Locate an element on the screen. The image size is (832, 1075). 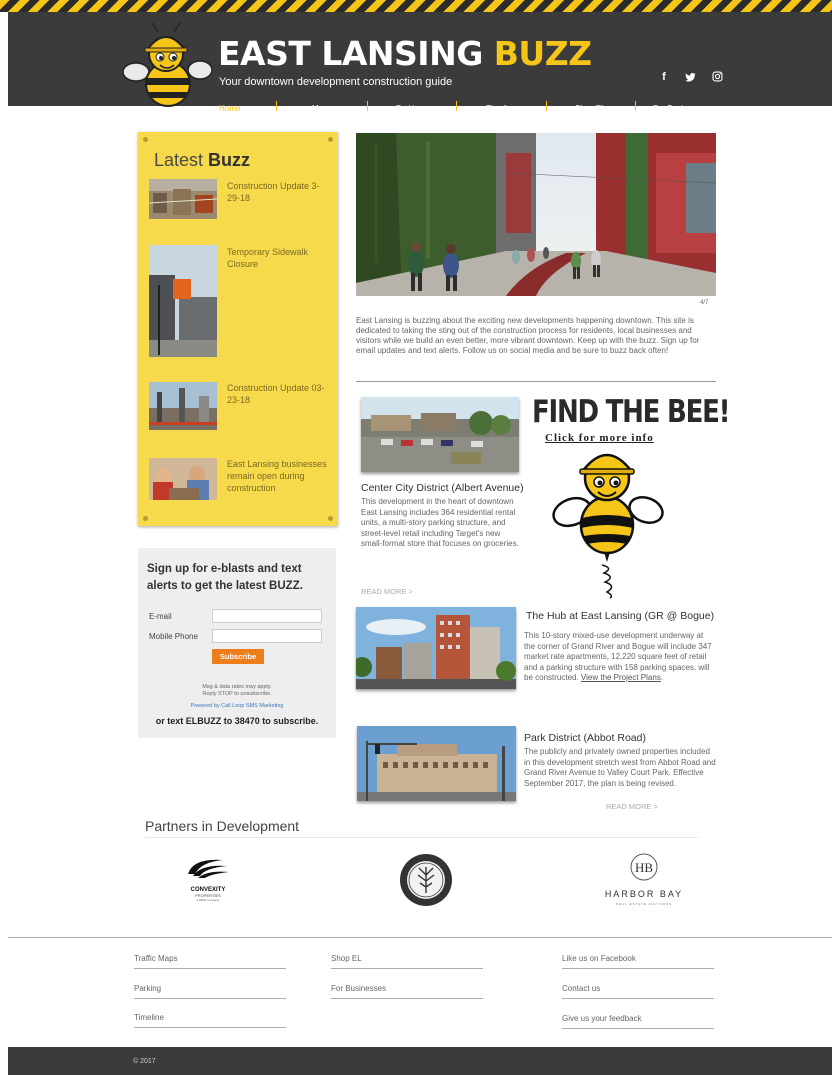
park-district-read-more-link: READ MORE > is located at coordinates (632, 806).